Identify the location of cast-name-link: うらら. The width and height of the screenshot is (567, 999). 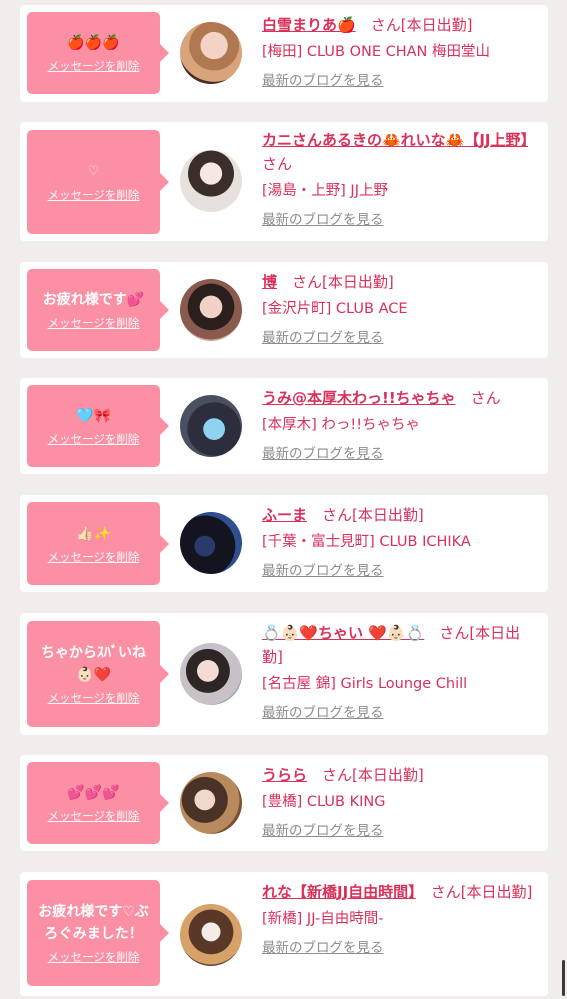
(284, 775).